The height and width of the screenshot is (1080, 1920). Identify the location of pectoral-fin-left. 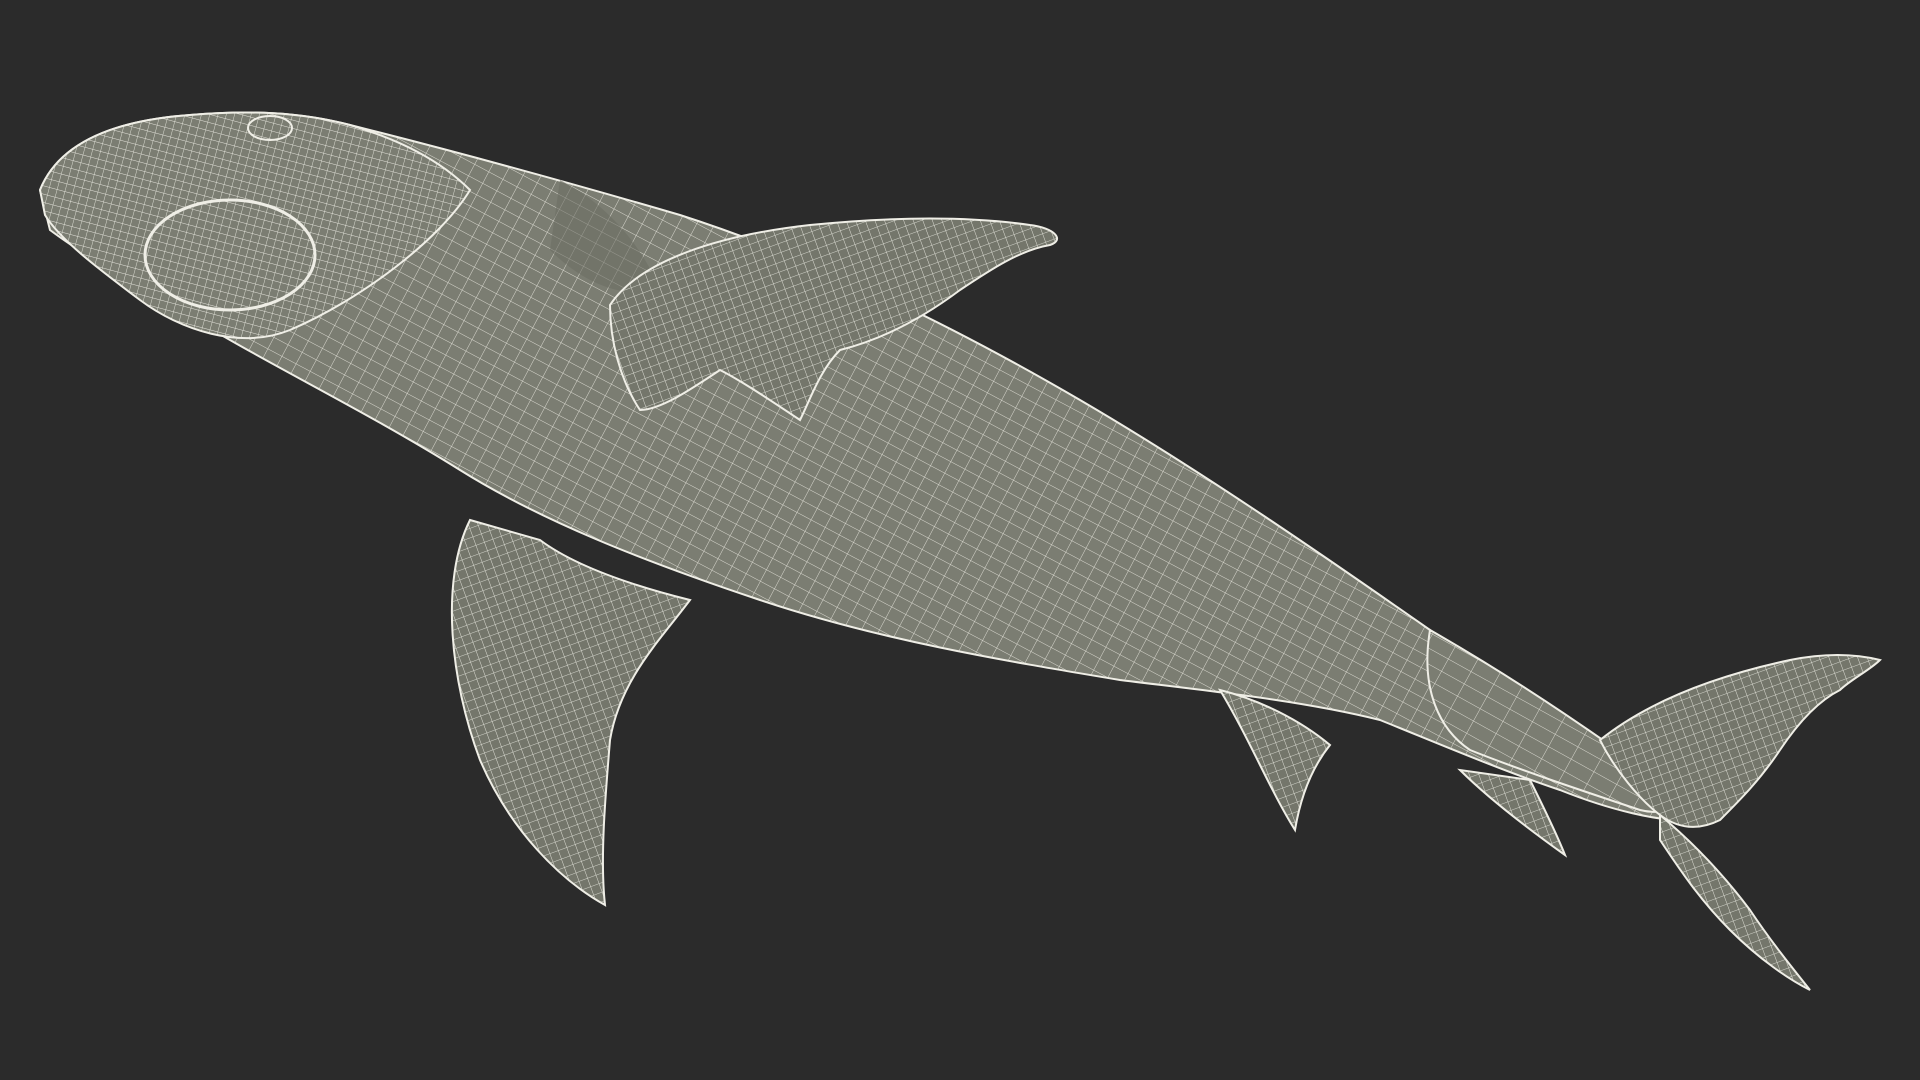
(571, 712).